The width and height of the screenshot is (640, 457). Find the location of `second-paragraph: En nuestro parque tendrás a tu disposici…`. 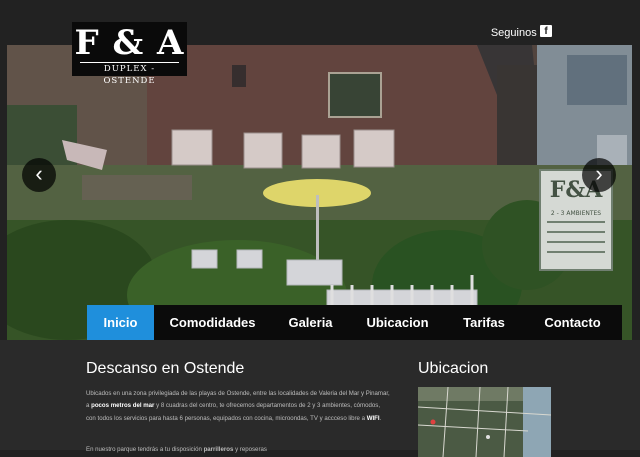

second-paragraph: En nuestro parque tendrás a tu disposici… is located at coordinates (176, 449).